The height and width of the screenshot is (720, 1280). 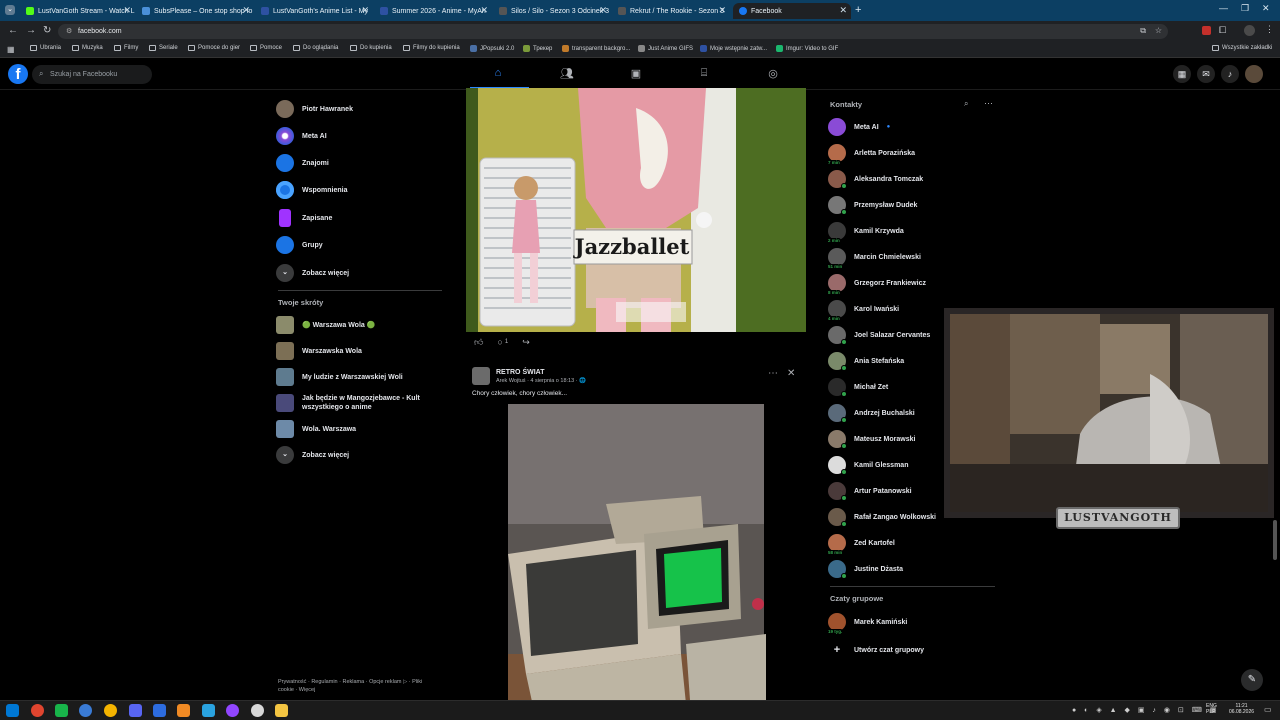 What do you see at coordinates (11, 49) in the screenshot?
I see `apps-icon: ▦` at bounding box center [11, 49].